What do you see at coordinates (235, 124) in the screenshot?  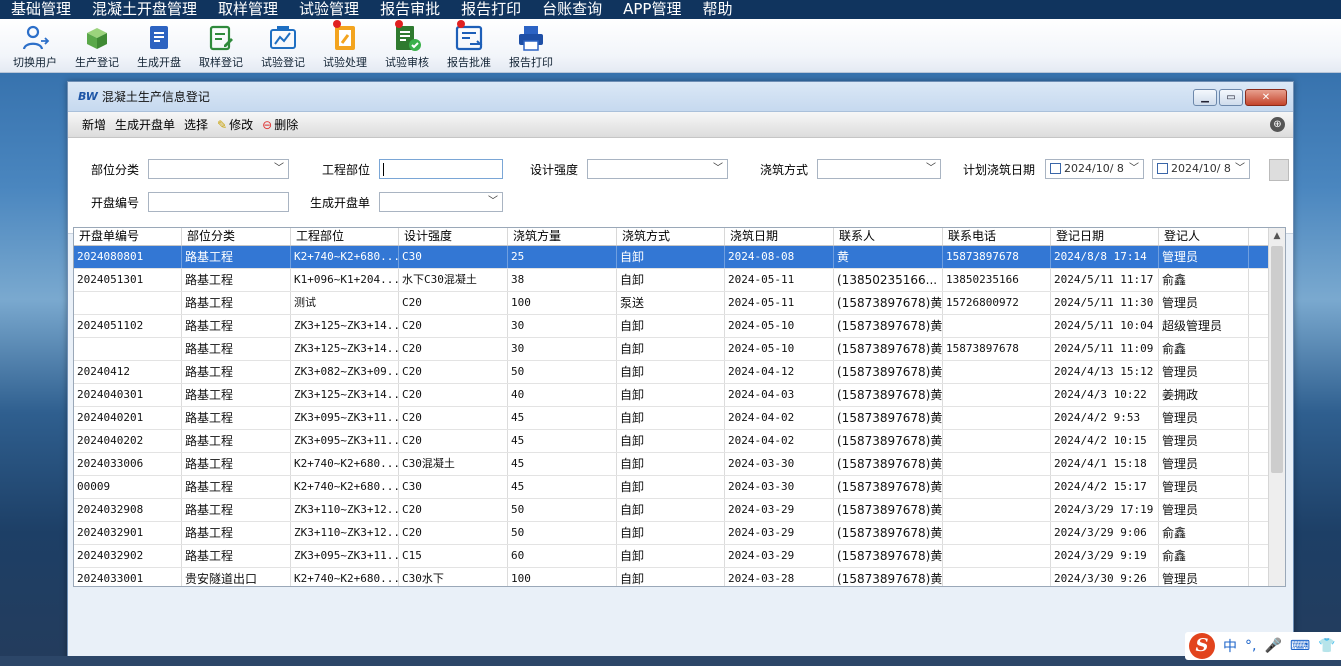 I see `edit-button: ✎ 修改` at bounding box center [235, 124].